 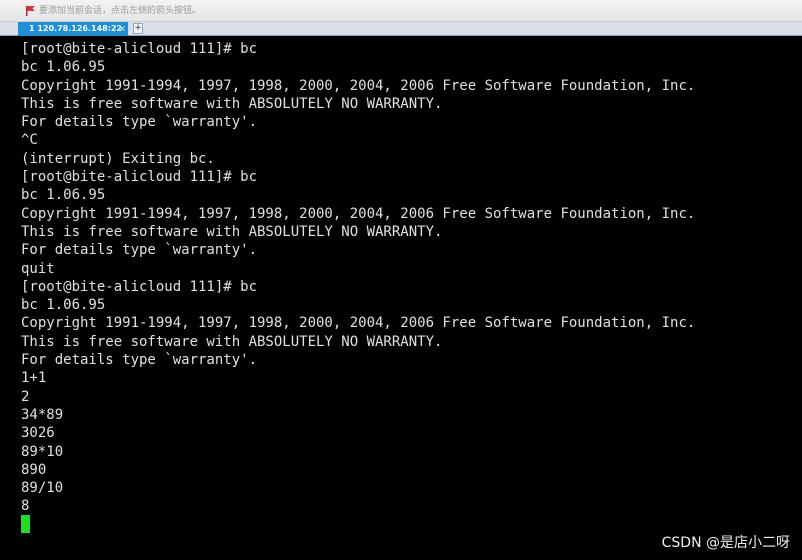 I want to click on terminal-line: quit, so click(x=38, y=268).